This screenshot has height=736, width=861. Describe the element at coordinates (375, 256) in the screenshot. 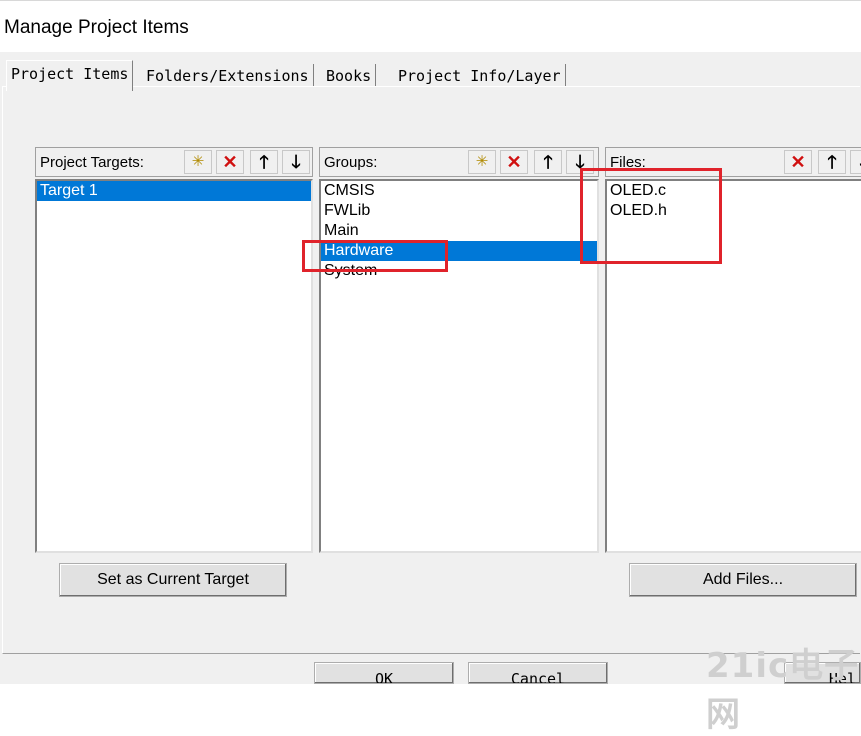

I see `highlight-box-hardware` at that location.